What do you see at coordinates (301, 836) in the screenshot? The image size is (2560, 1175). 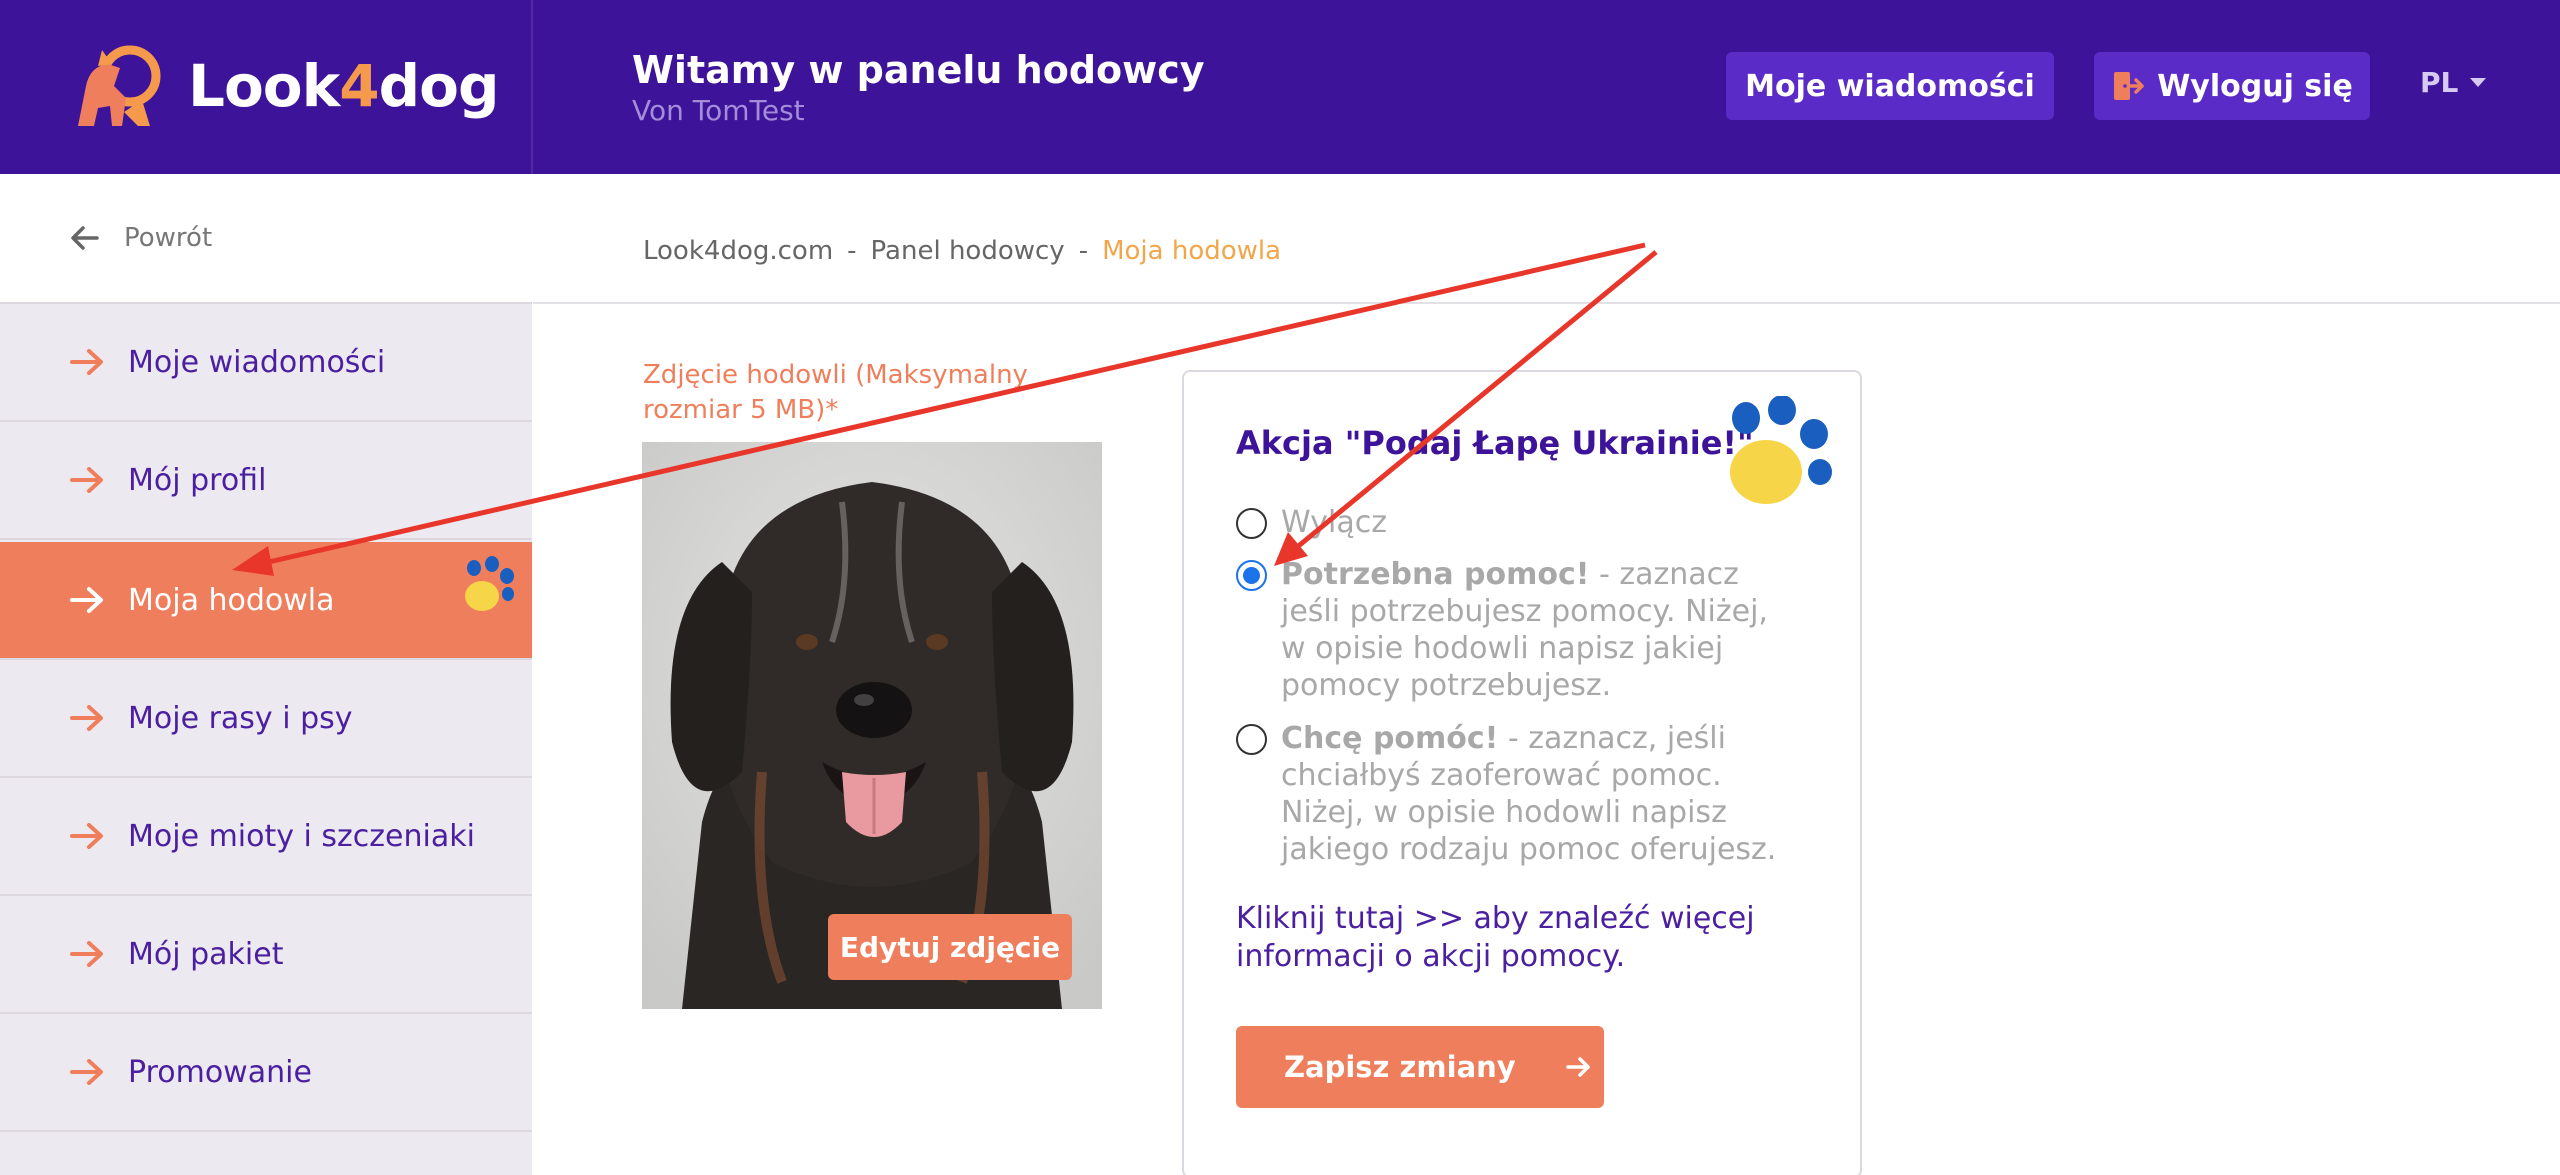 I see `sidebar-item-label: Moje mioty i szczeniaki` at bounding box center [301, 836].